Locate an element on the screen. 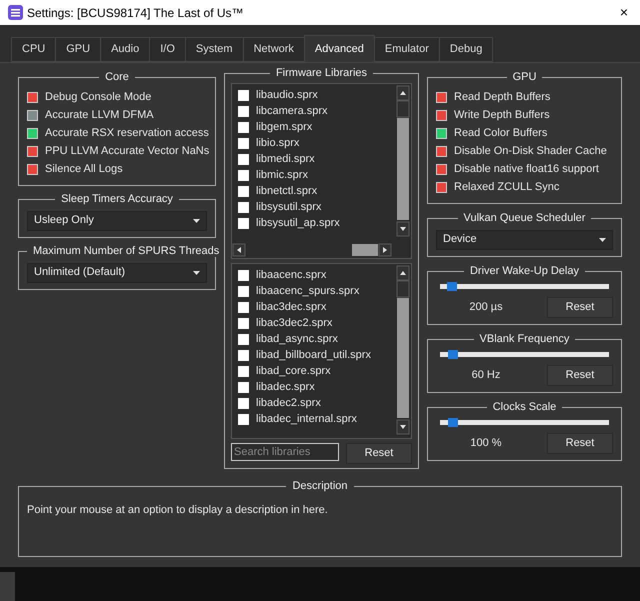 The width and height of the screenshot is (640, 601). option-label: Read Color Buffers is located at coordinates (501, 133).